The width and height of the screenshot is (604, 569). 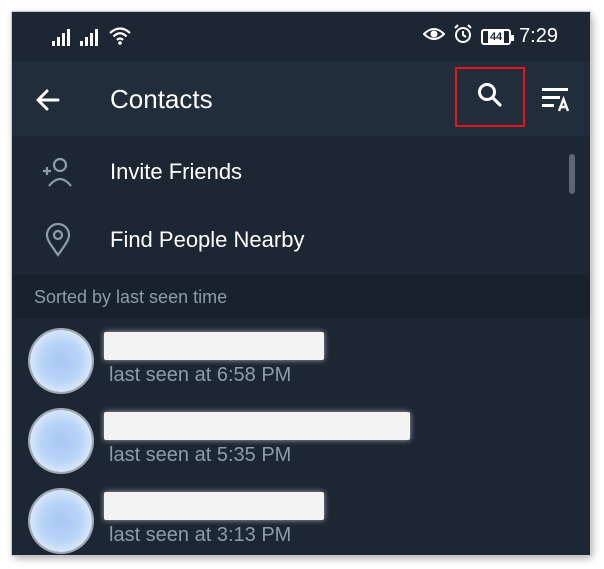 What do you see at coordinates (301, 99) in the screenshot?
I see `app-bar: Contacts` at bounding box center [301, 99].